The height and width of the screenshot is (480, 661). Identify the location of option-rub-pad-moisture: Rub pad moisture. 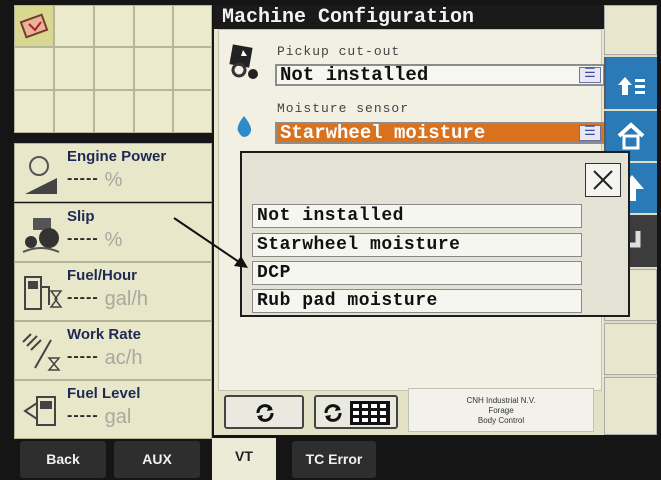
(417, 301).